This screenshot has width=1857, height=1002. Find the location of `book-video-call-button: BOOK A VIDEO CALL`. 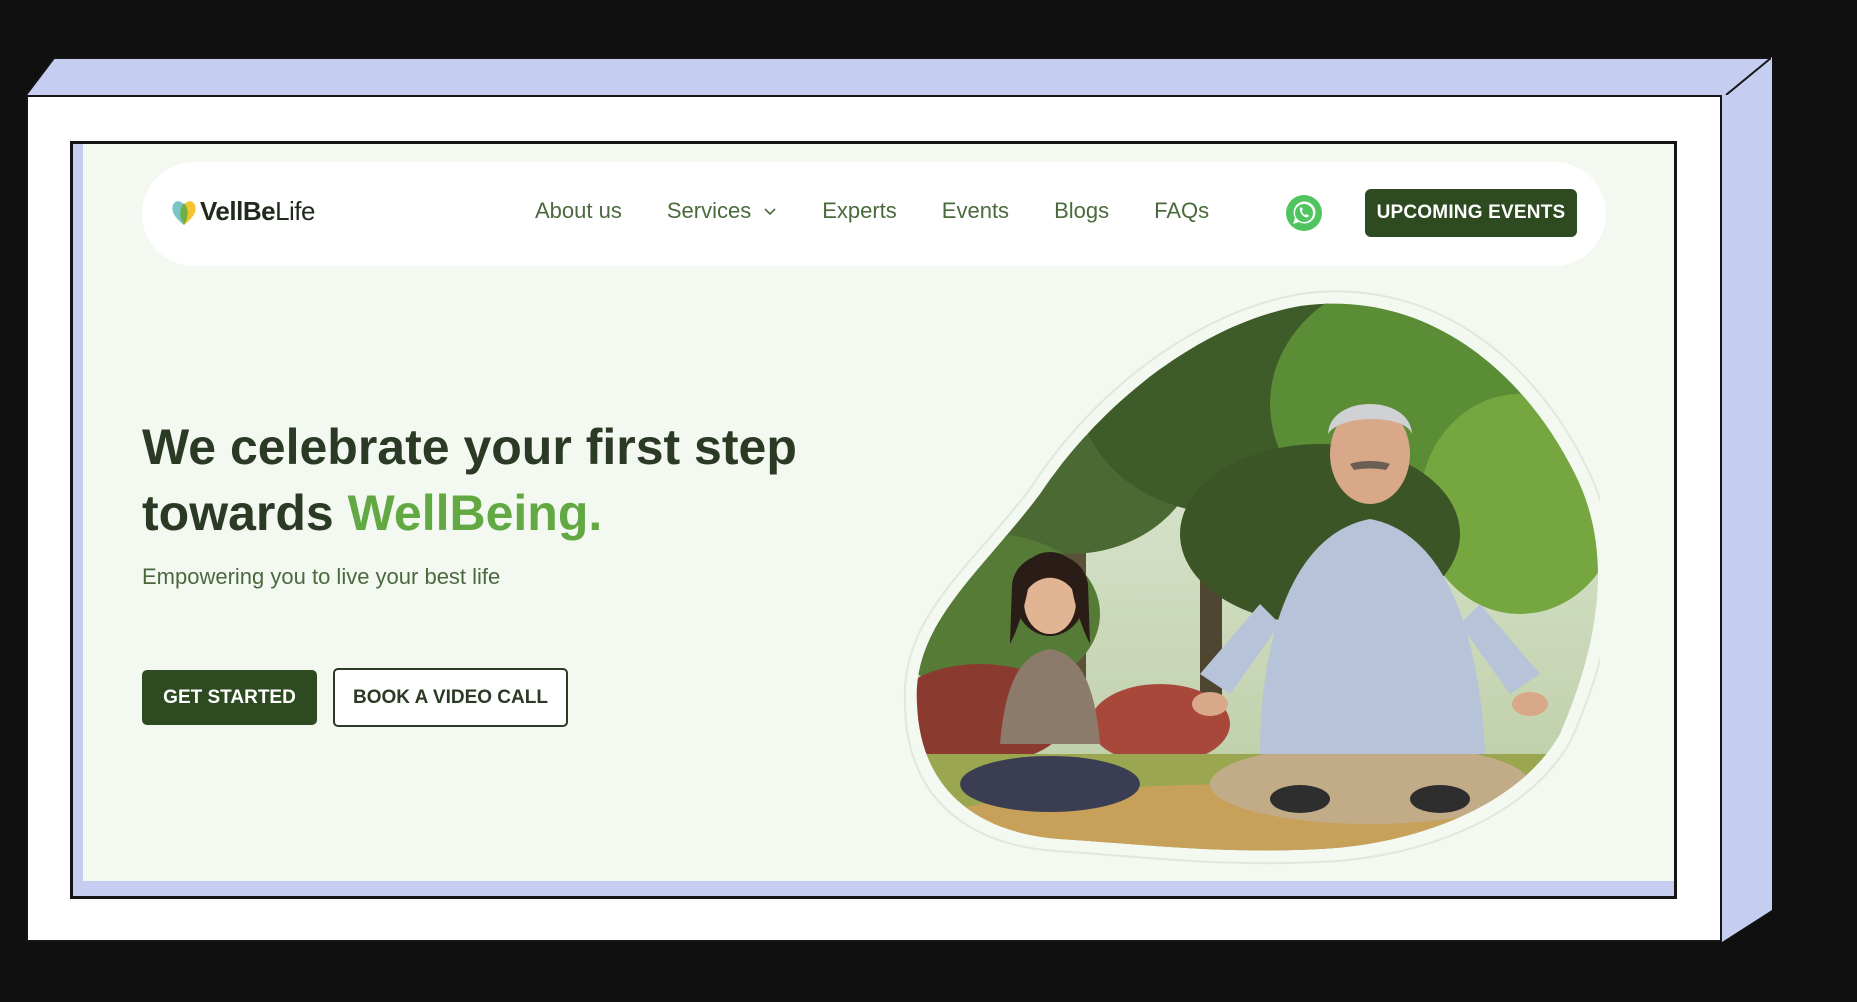

book-video-call-button: BOOK A VIDEO CALL is located at coordinates (450, 697).